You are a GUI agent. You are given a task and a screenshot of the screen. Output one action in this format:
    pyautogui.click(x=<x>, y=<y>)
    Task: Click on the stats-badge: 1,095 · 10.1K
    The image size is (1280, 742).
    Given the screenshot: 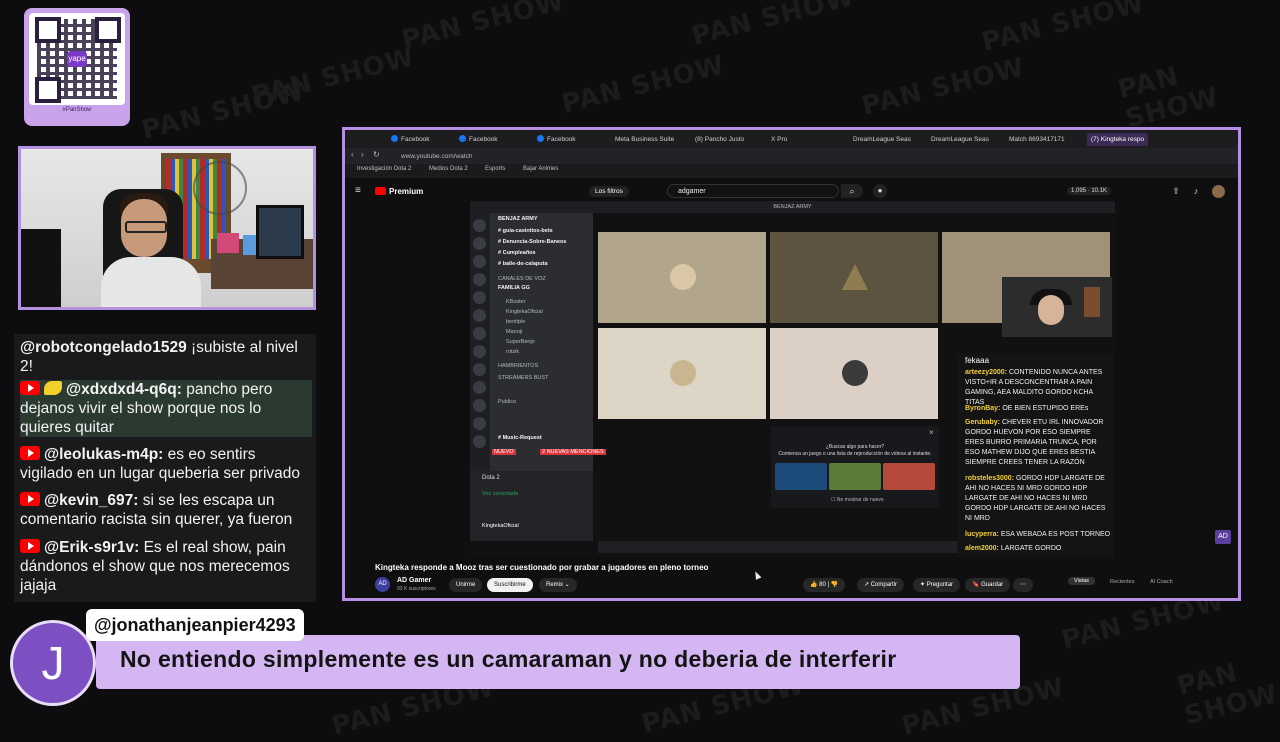 What is the action you would take?
    pyautogui.click(x=1089, y=191)
    